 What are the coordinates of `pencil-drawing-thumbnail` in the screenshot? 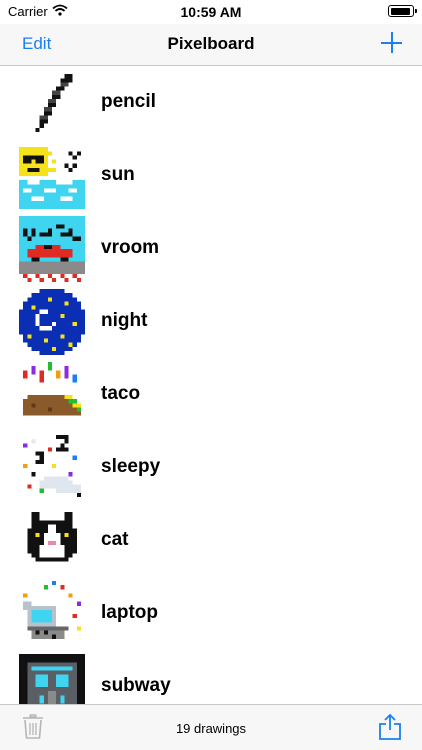 It's located at (54, 103).